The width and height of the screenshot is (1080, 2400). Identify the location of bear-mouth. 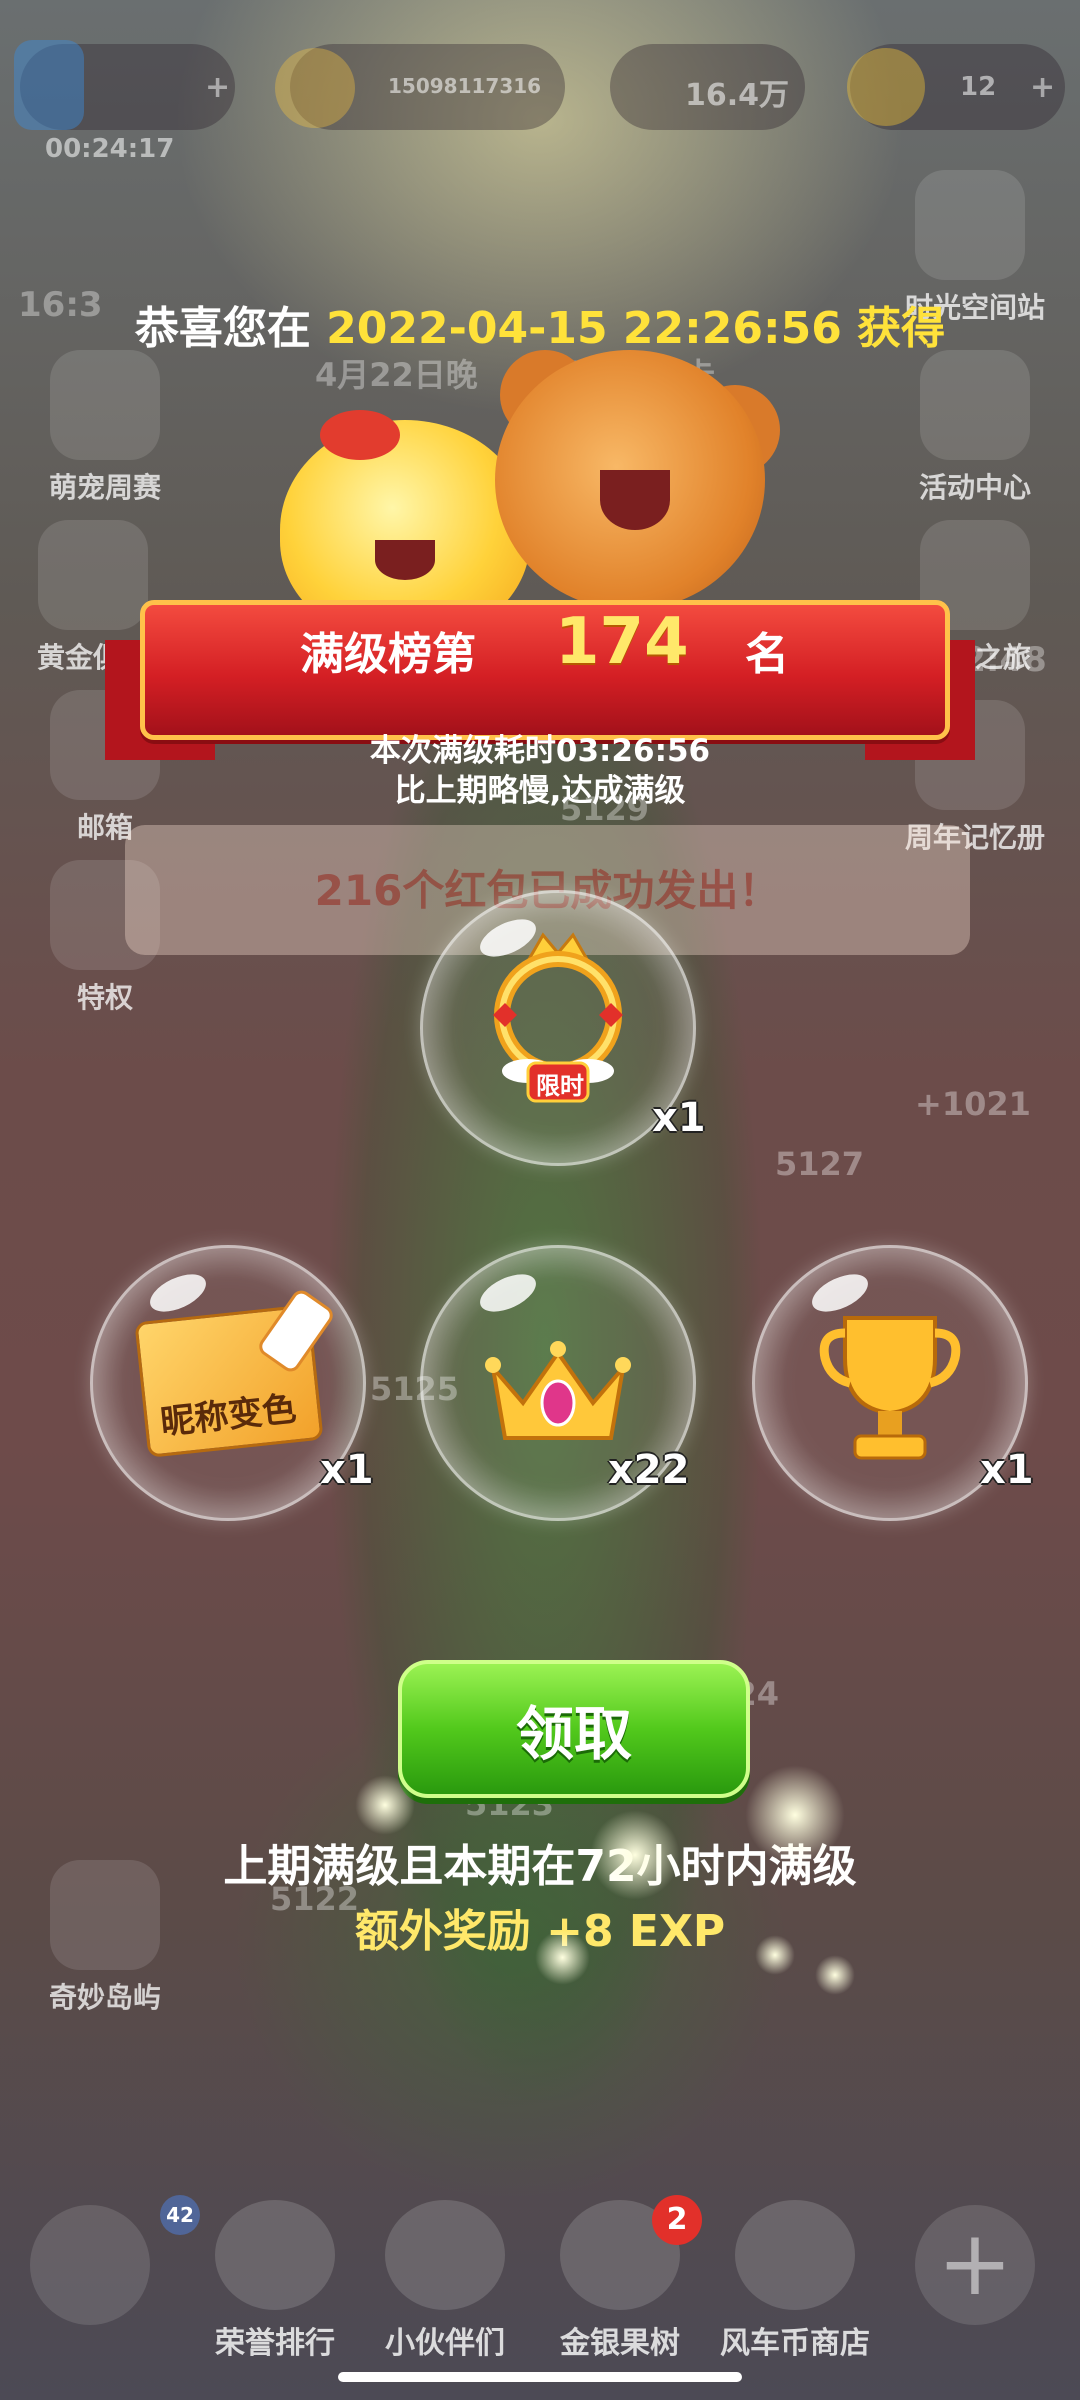
(635, 500).